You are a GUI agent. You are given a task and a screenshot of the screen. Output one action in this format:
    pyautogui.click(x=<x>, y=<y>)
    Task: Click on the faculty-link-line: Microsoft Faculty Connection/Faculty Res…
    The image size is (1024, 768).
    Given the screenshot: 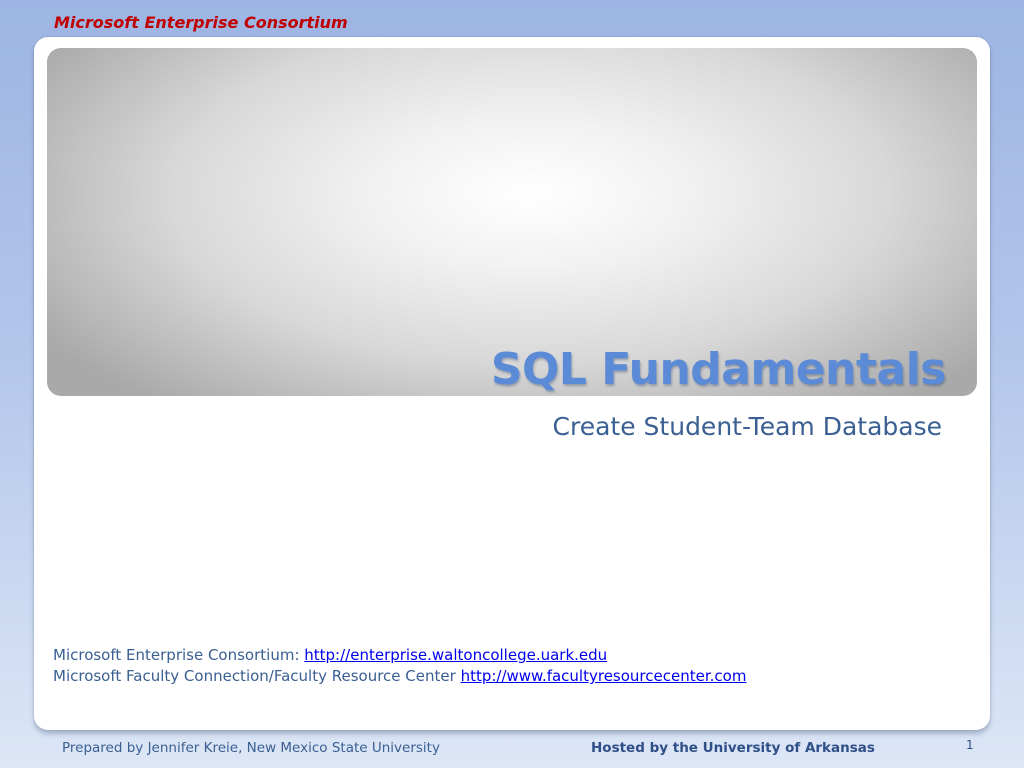 What is the action you would take?
    pyautogui.click(x=399, y=676)
    